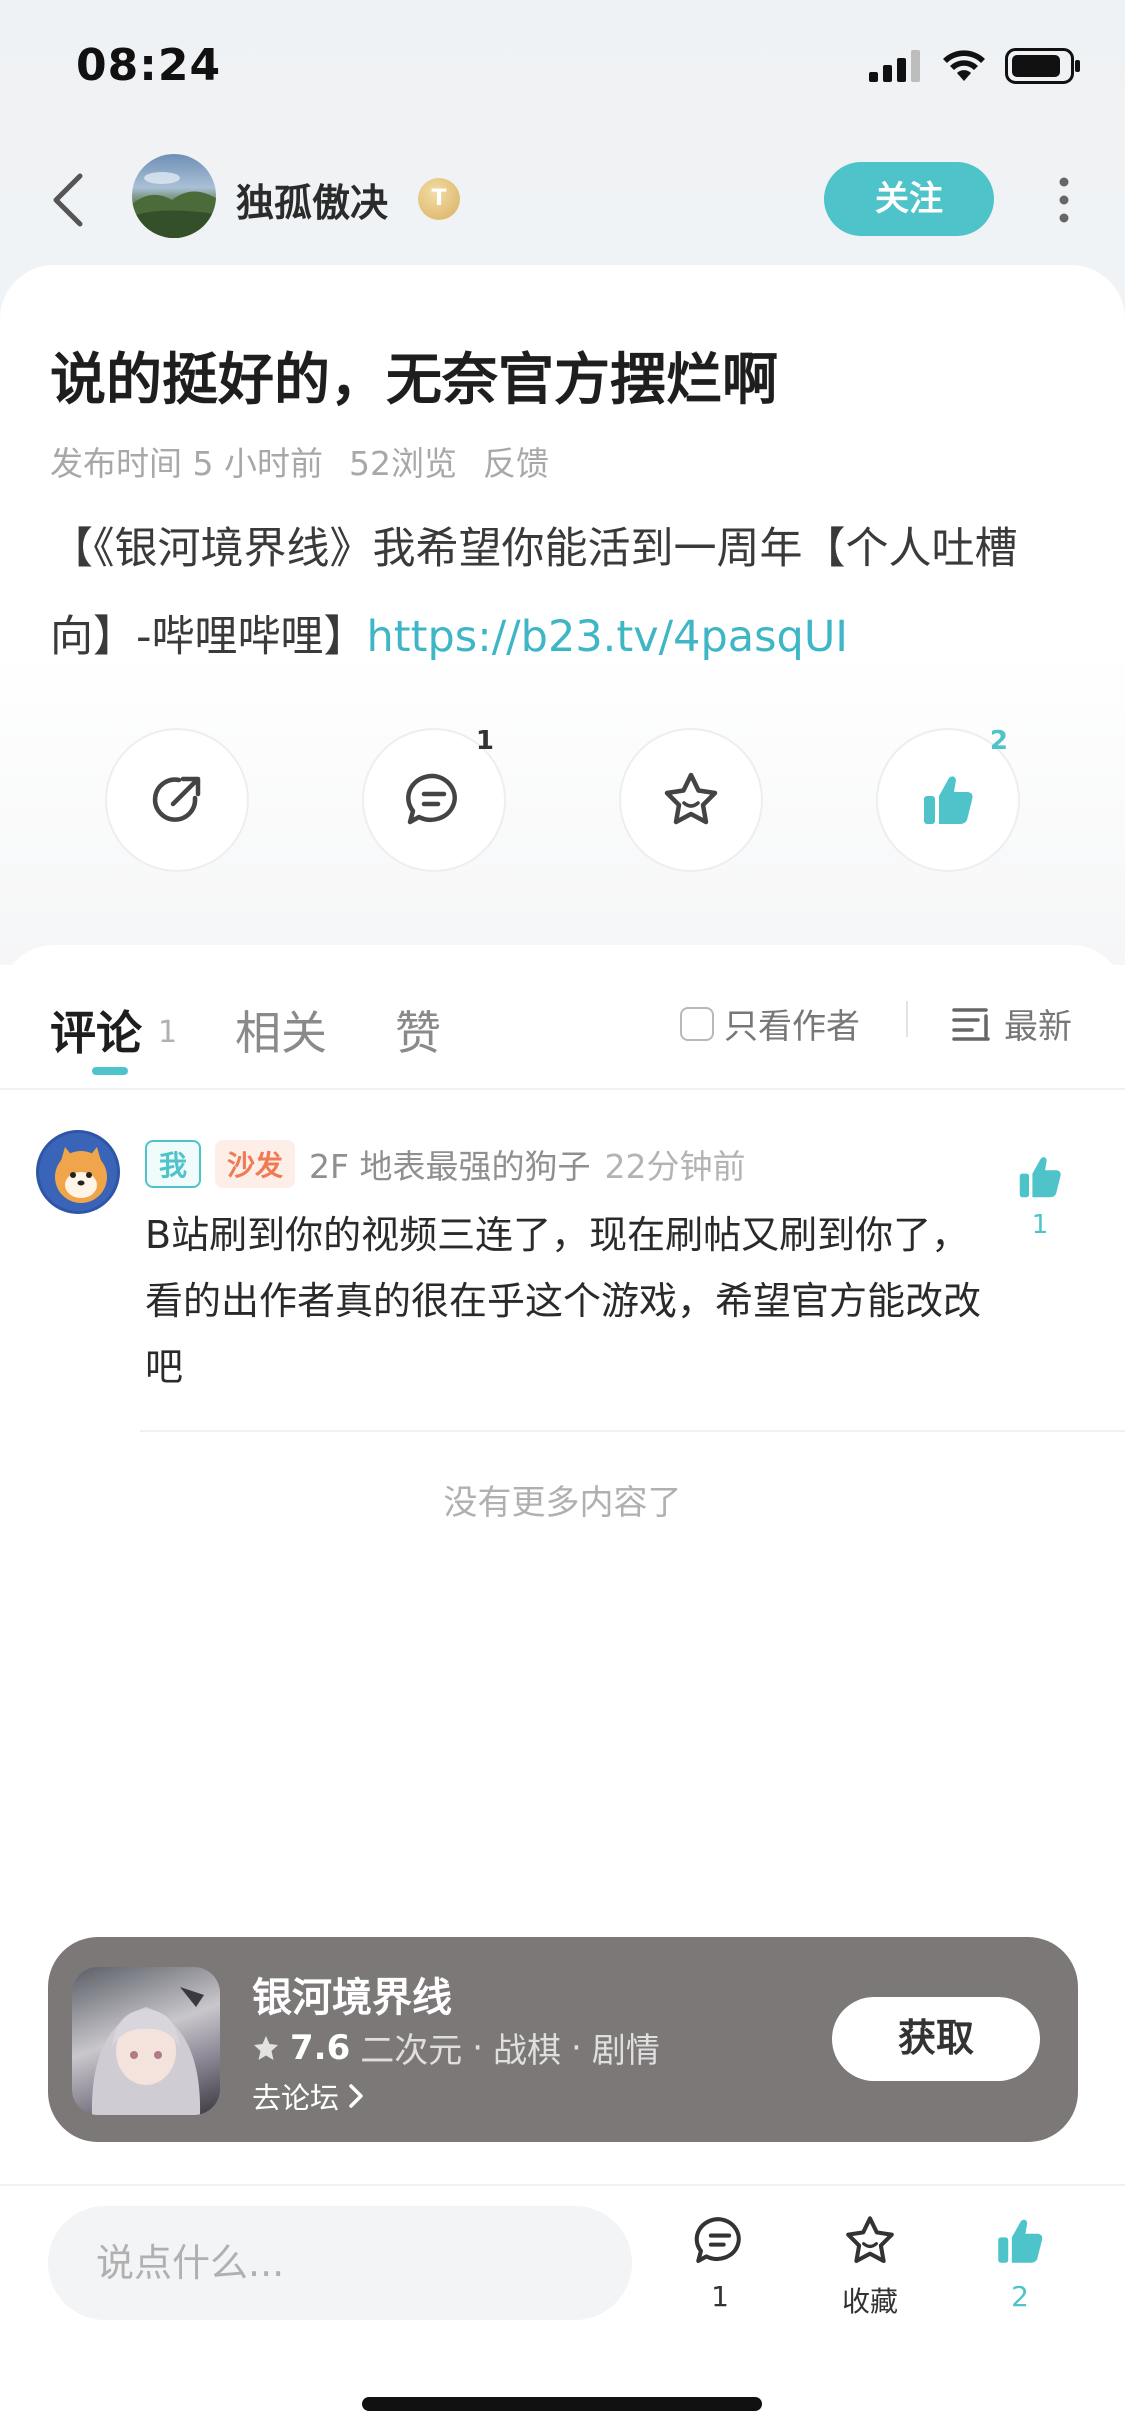  What do you see at coordinates (1042, 66) in the screenshot?
I see `battery-icon` at bounding box center [1042, 66].